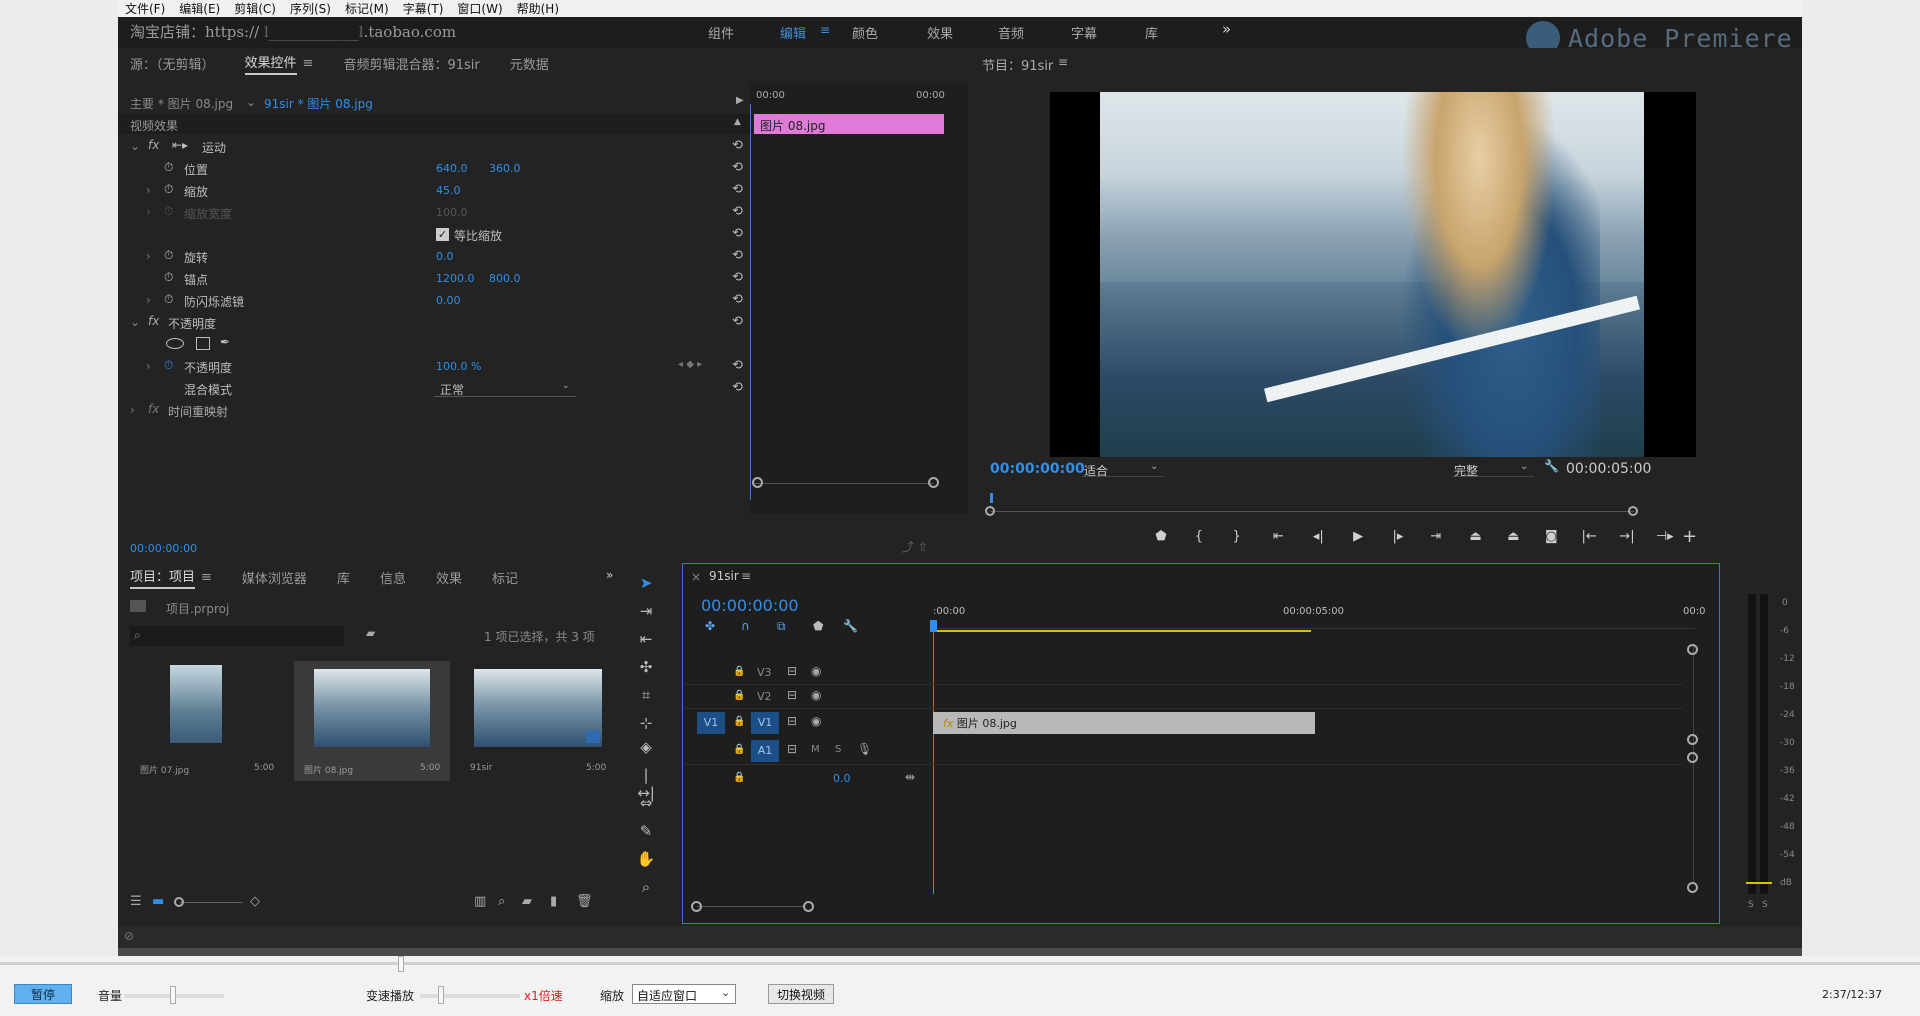 This screenshot has width=1920, height=1016. What do you see at coordinates (646, 585) in the screenshot?
I see `selection-tool-icon: ➤` at bounding box center [646, 585].